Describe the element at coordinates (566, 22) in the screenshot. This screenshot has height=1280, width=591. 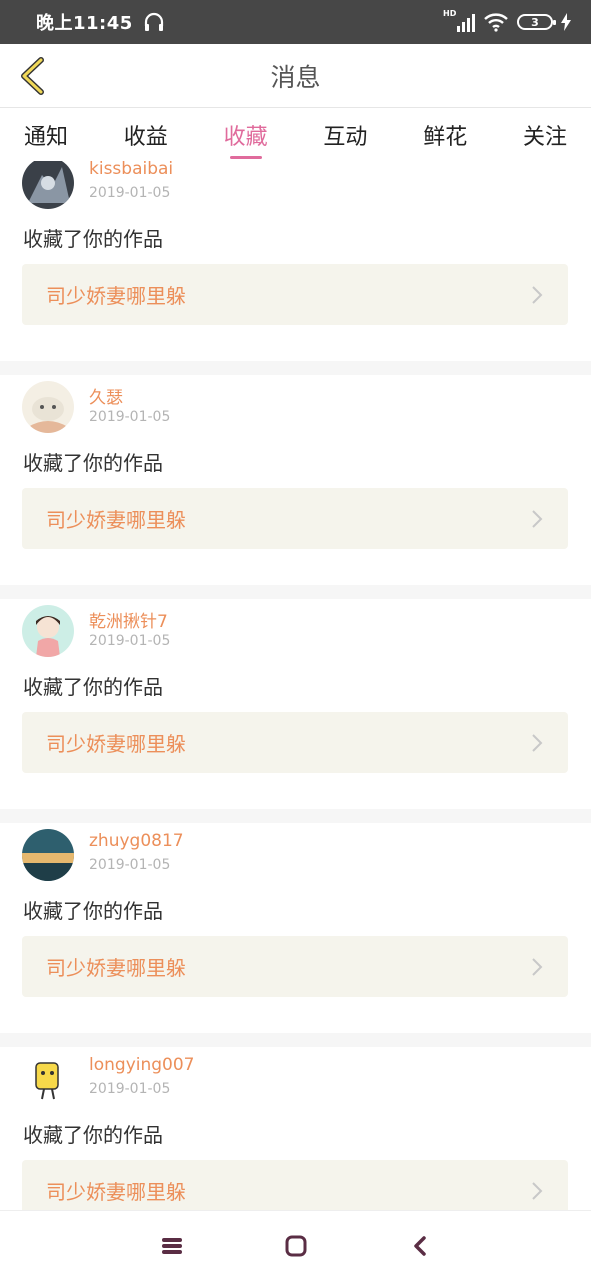
I see `charging-icon` at that location.